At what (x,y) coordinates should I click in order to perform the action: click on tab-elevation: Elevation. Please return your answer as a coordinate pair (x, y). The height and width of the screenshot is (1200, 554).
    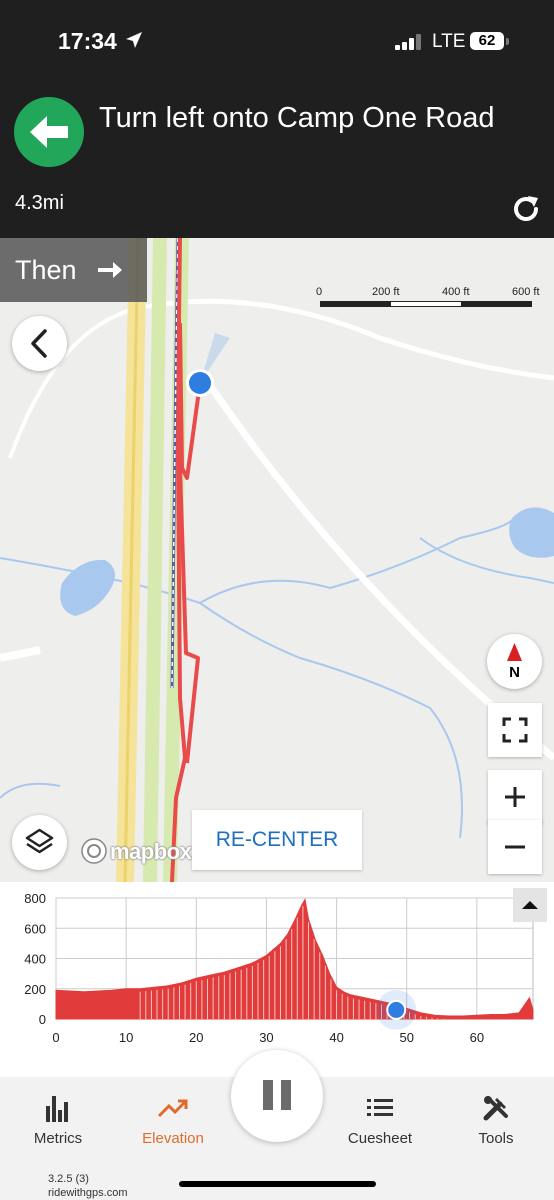
    Looking at the image, I should click on (173, 1117).